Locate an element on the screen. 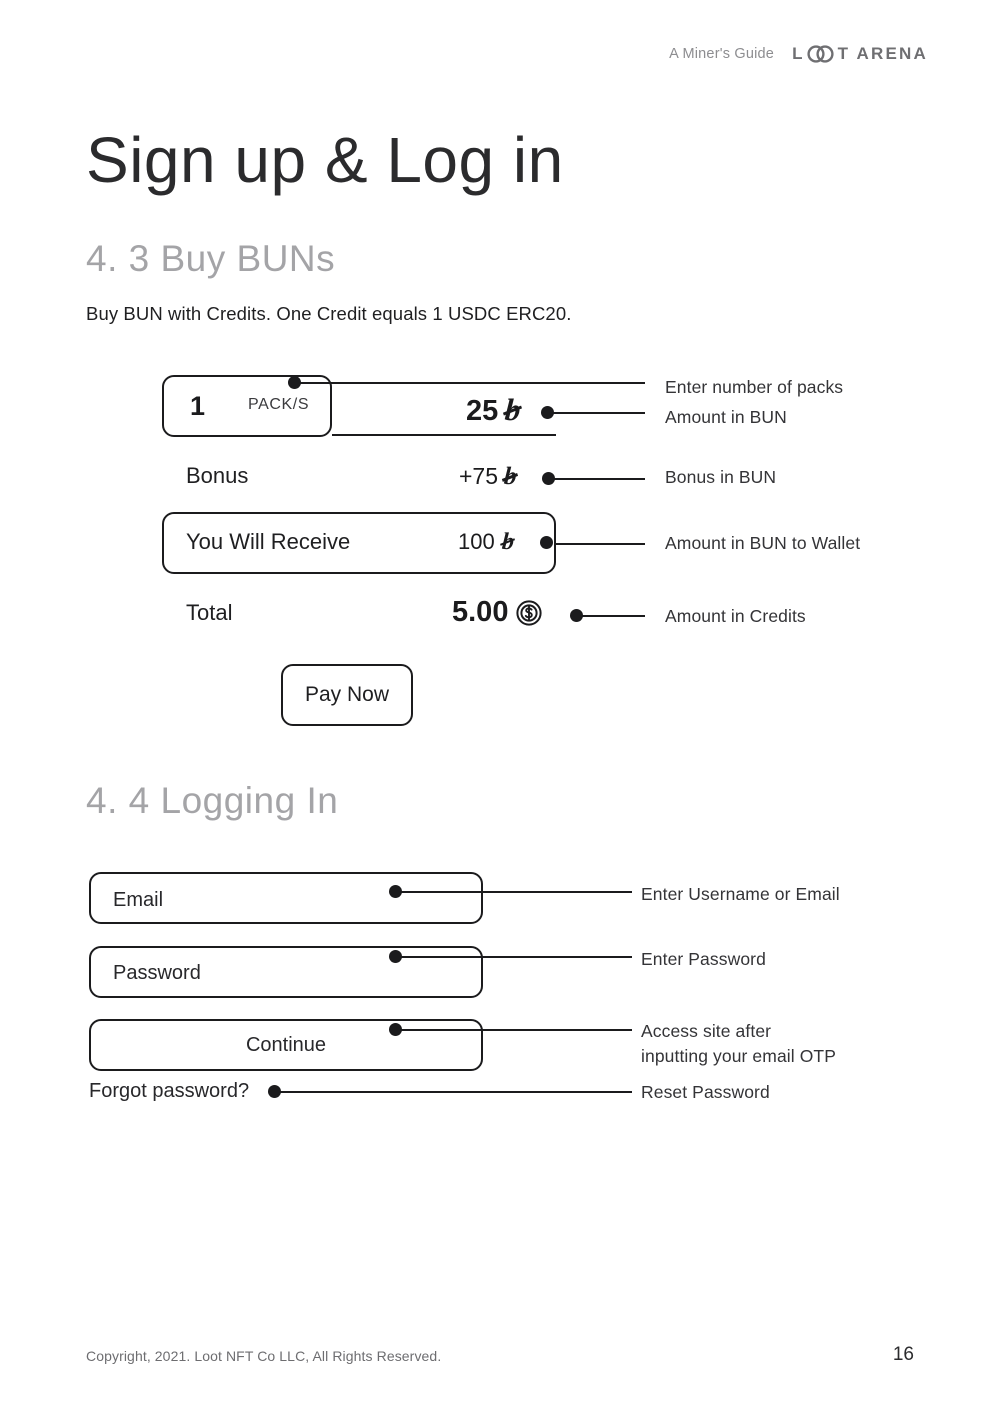  you-will-receive-value: 100 is located at coordinates (476, 541).